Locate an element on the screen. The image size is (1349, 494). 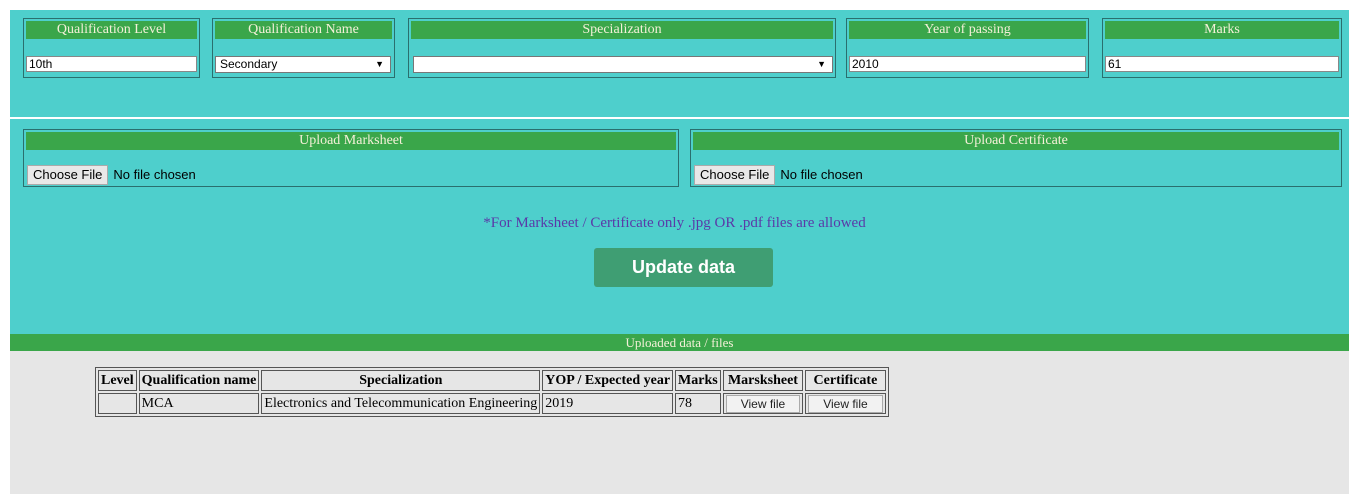
qualification-level-input: 10th is located at coordinates (111, 64).